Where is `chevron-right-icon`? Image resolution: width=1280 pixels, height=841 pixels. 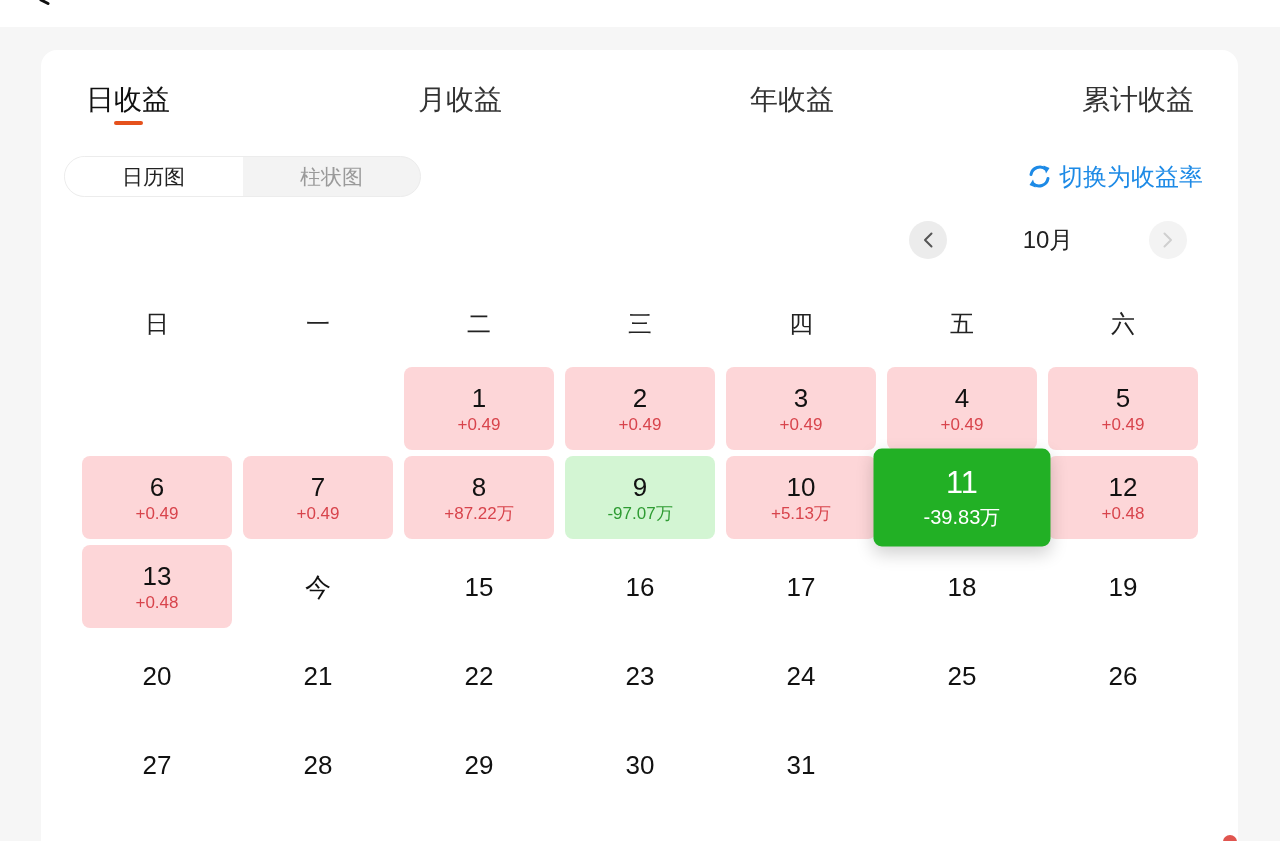 chevron-right-icon is located at coordinates (1168, 240).